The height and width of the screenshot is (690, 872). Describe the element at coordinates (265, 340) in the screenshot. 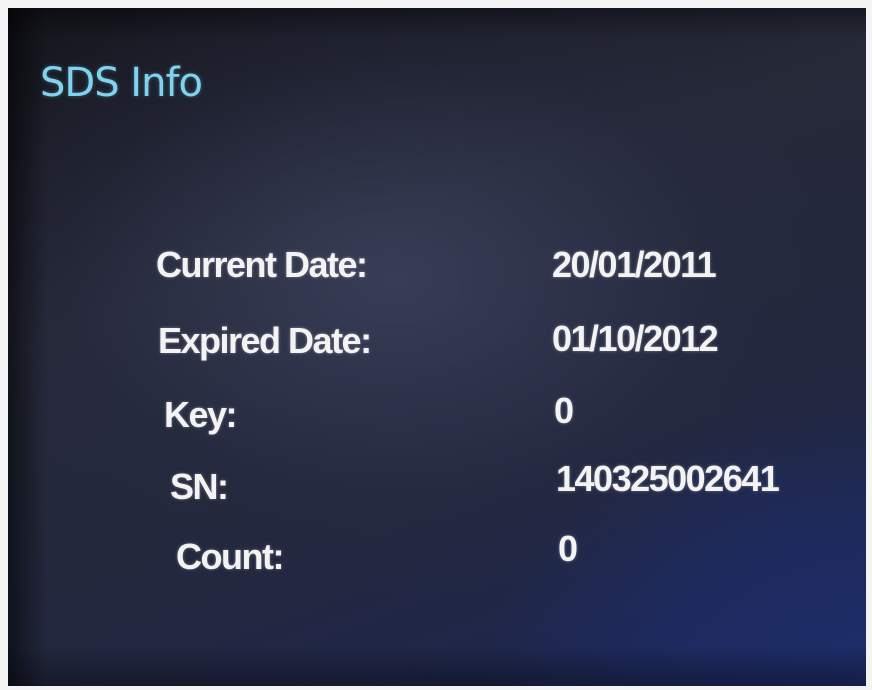

I see `expired-date-label: Expired Date:` at that location.